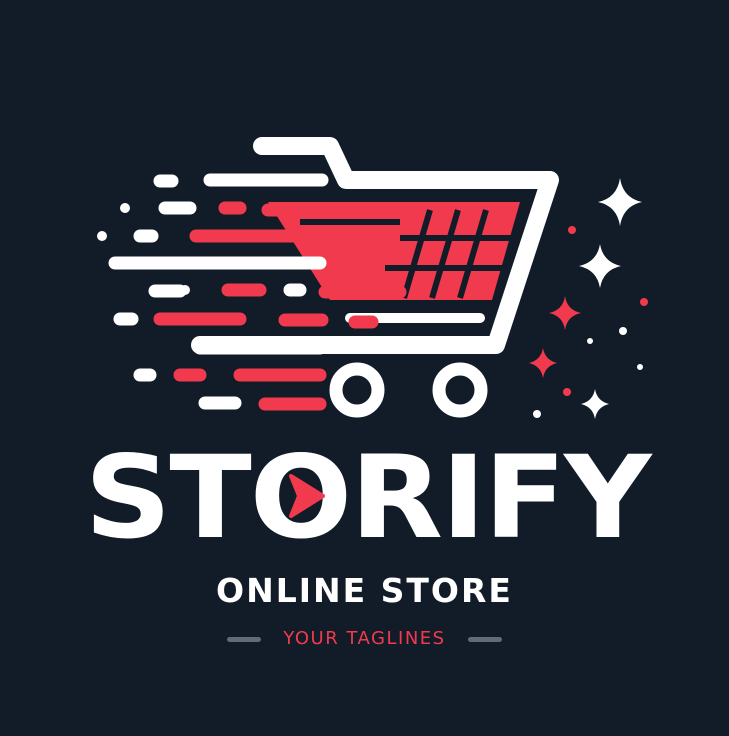 This screenshot has height=736, width=729. Describe the element at coordinates (364, 590) in the screenshot. I see `brand-subtitle: ONLINE STORE` at that location.